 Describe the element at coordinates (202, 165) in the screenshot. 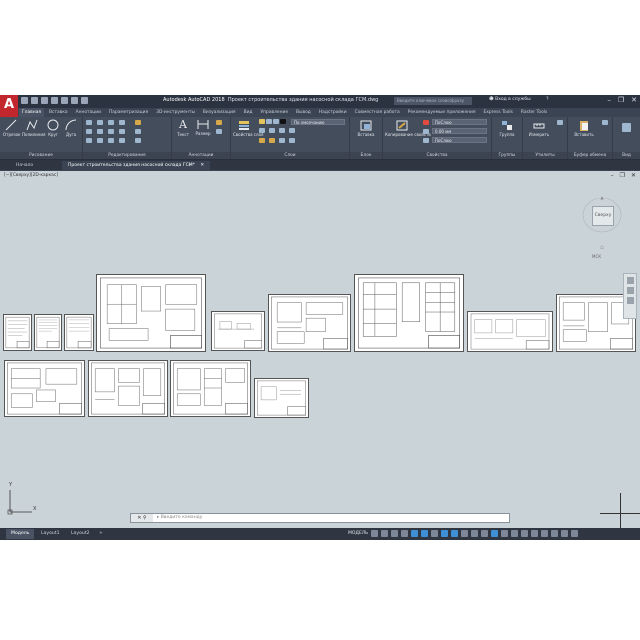

I see `tab-close-icon: ✕` at that location.